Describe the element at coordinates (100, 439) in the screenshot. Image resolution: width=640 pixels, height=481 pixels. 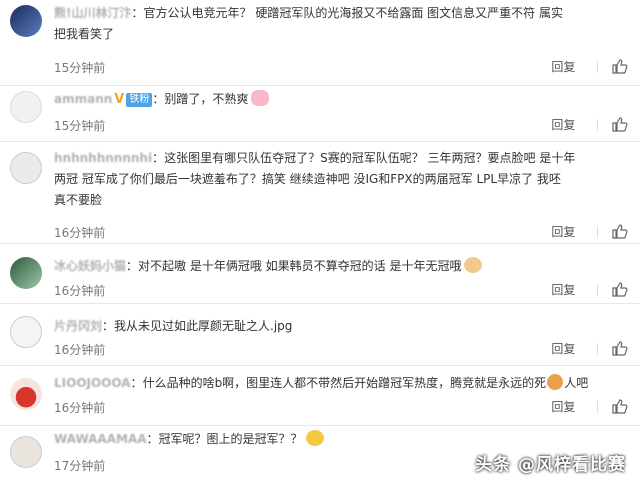
I see `username: WAWAAAMAA` at that location.